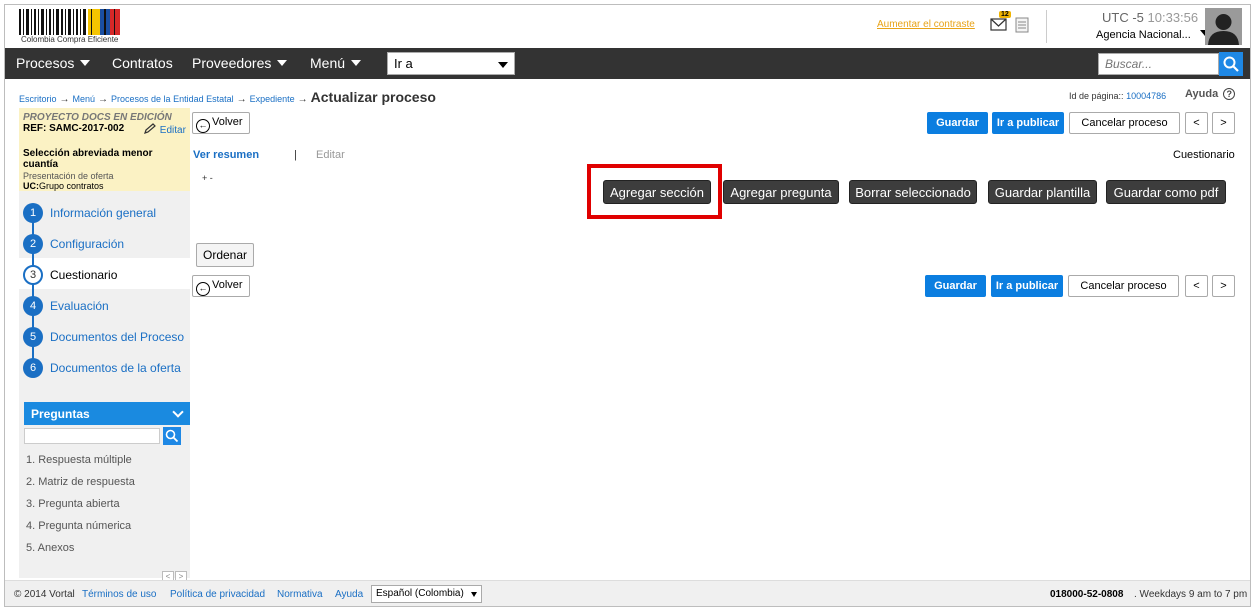  What do you see at coordinates (657, 192) in the screenshot?
I see `add-section-button: Agregar sección` at bounding box center [657, 192].